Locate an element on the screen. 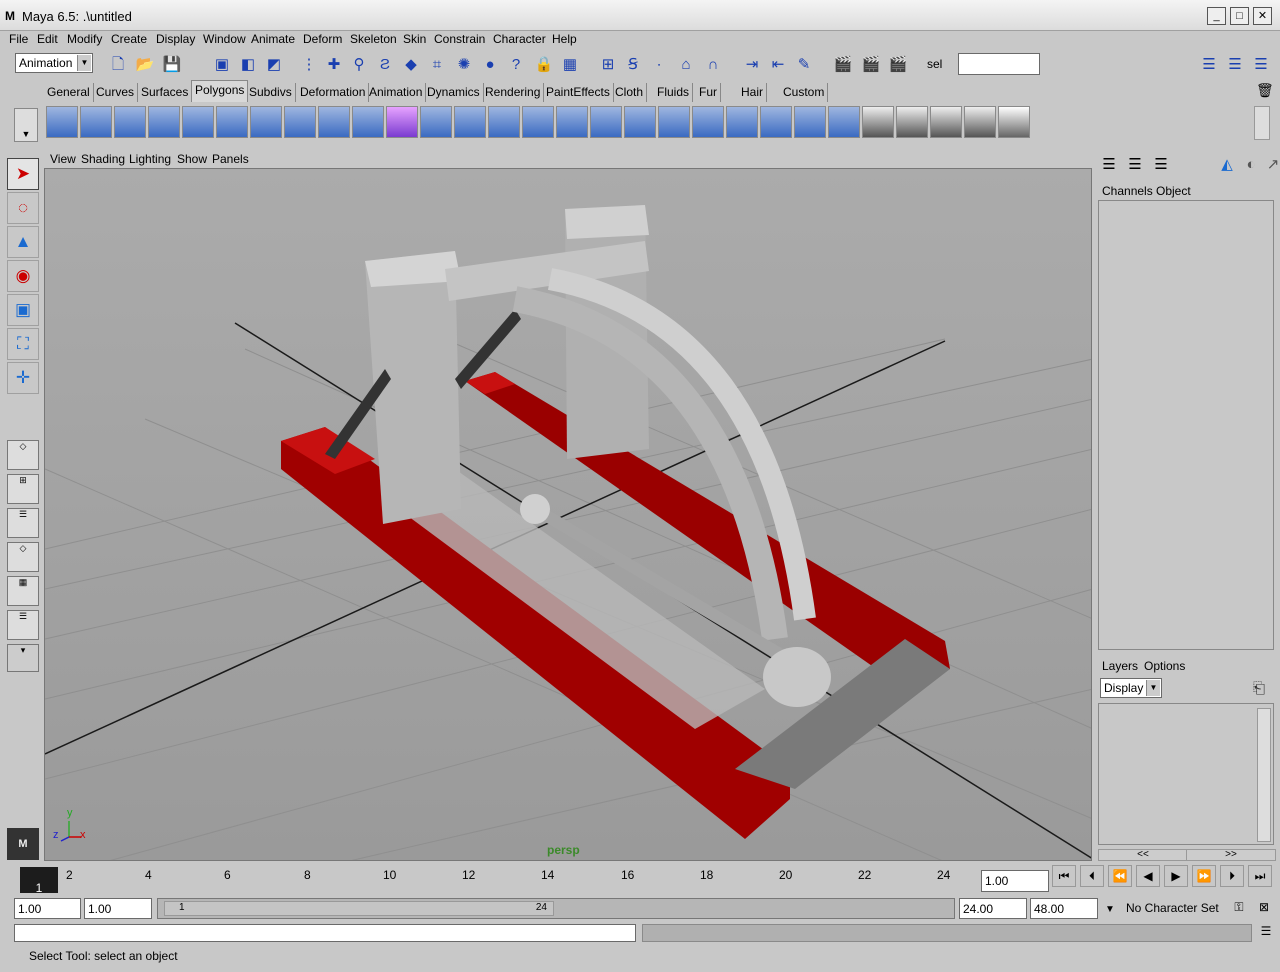 The image size is (1280, 972). sew-uv-icon is located at coordinates (810, 122).